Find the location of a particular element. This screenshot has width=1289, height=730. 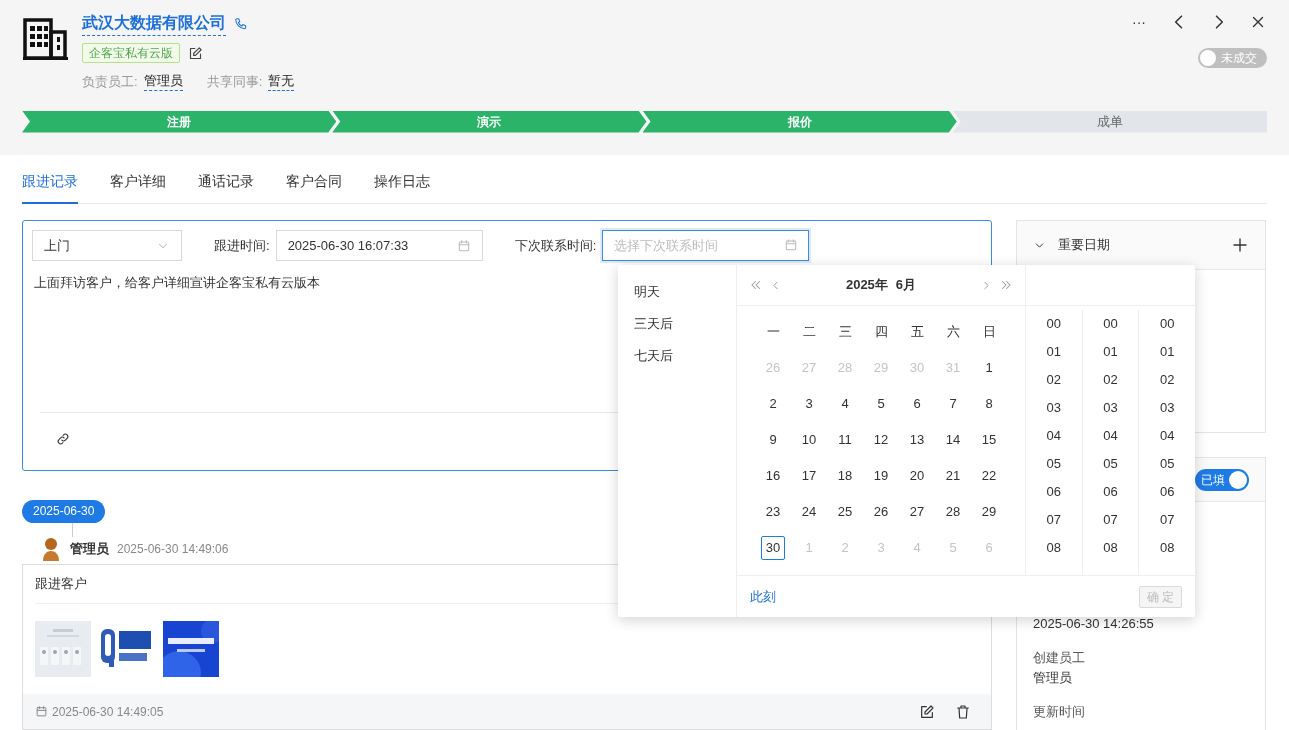

calendar-day: 6 is located at coordinates (917, 404).